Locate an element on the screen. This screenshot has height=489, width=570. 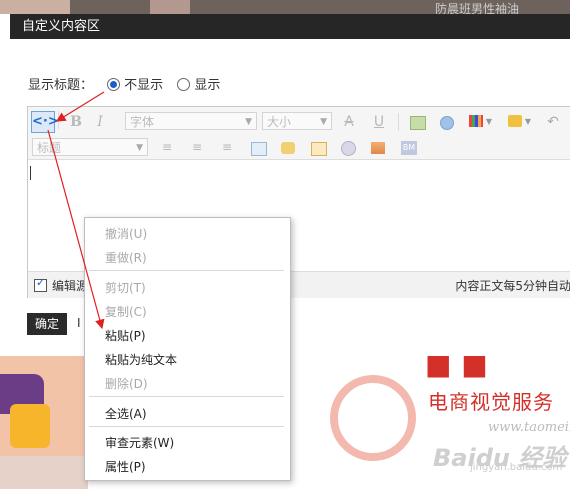
edit-source-label: 编辑源 is located at coordinates (70, 286).